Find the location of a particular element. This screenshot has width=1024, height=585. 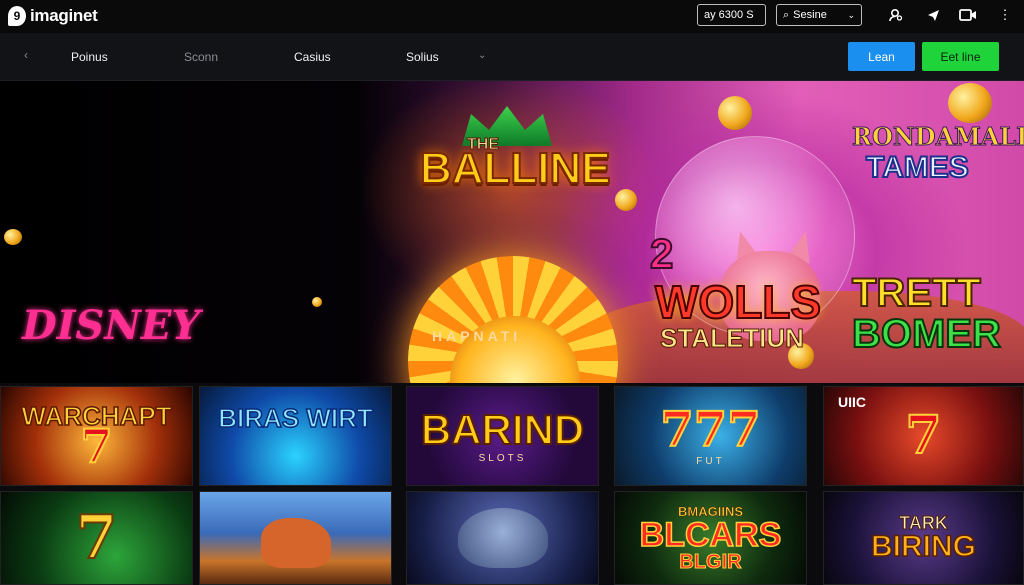

game-tile-blcars: BMAGIINS BLCARS BLGIR is located at coordinates (710, 538).